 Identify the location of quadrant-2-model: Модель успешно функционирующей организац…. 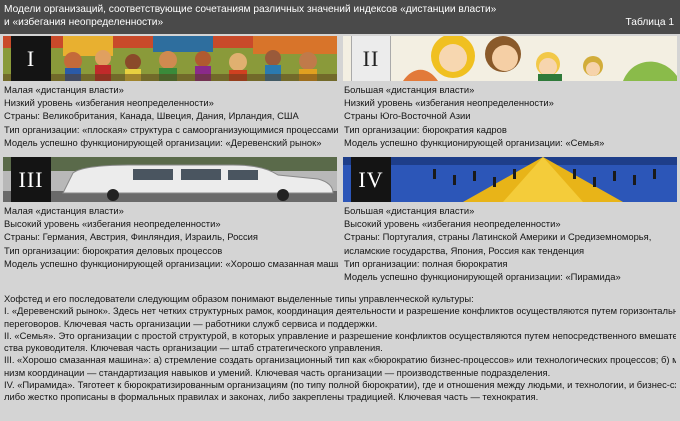
(474, 142).